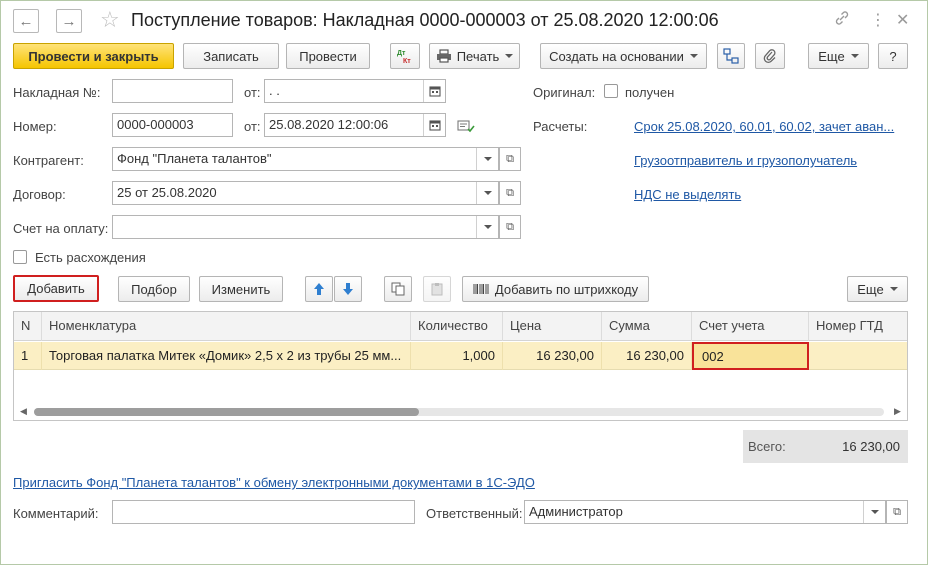 The height and width of the screenshot is (565, 928). I want to click on discrepancies-checkbox, so click(20, 257).